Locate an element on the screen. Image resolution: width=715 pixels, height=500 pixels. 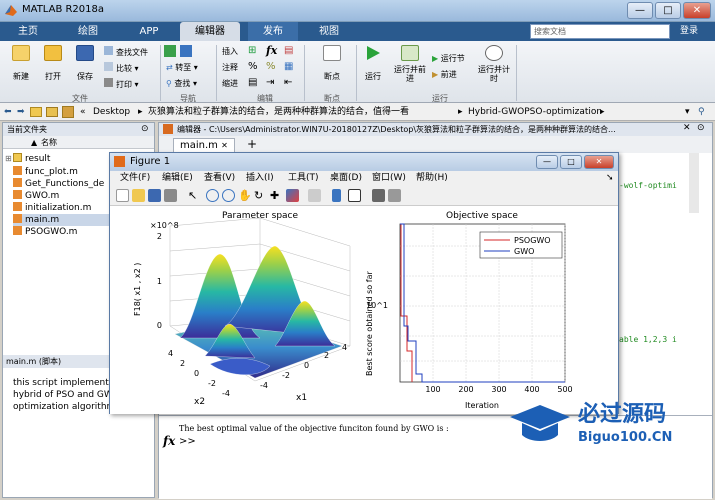
x-tick: 200 is located at coordinates (465, 389).